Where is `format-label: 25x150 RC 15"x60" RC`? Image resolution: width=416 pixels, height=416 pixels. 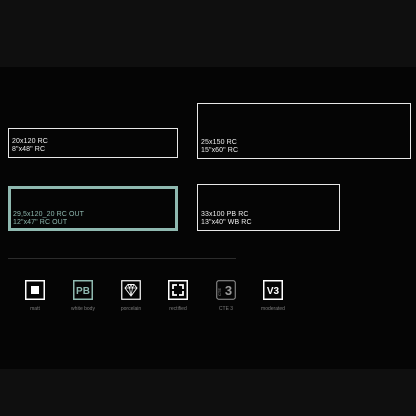
format-label: 25x150 RC 15"x60" RC is located at coordinates (219, 147).